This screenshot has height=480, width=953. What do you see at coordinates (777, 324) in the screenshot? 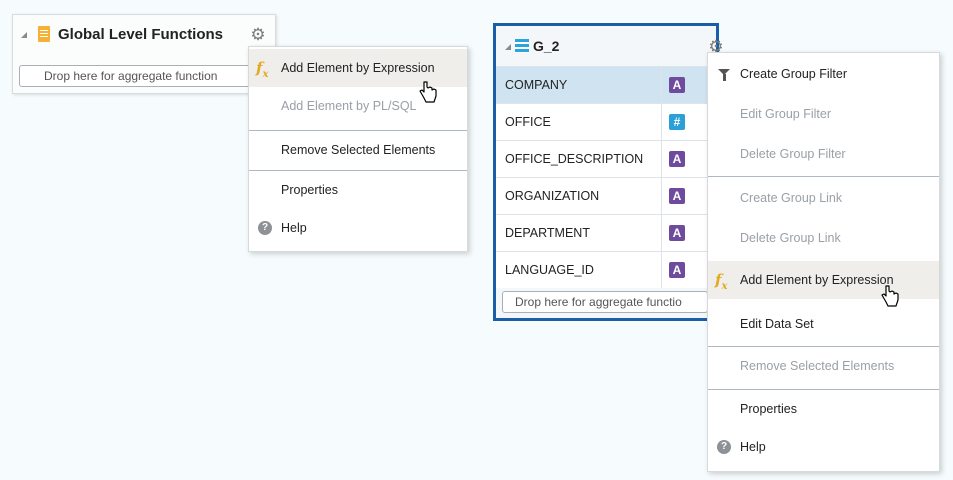
I see `menu-item-label: Edit Data Set` at bounding box center [777, 324].